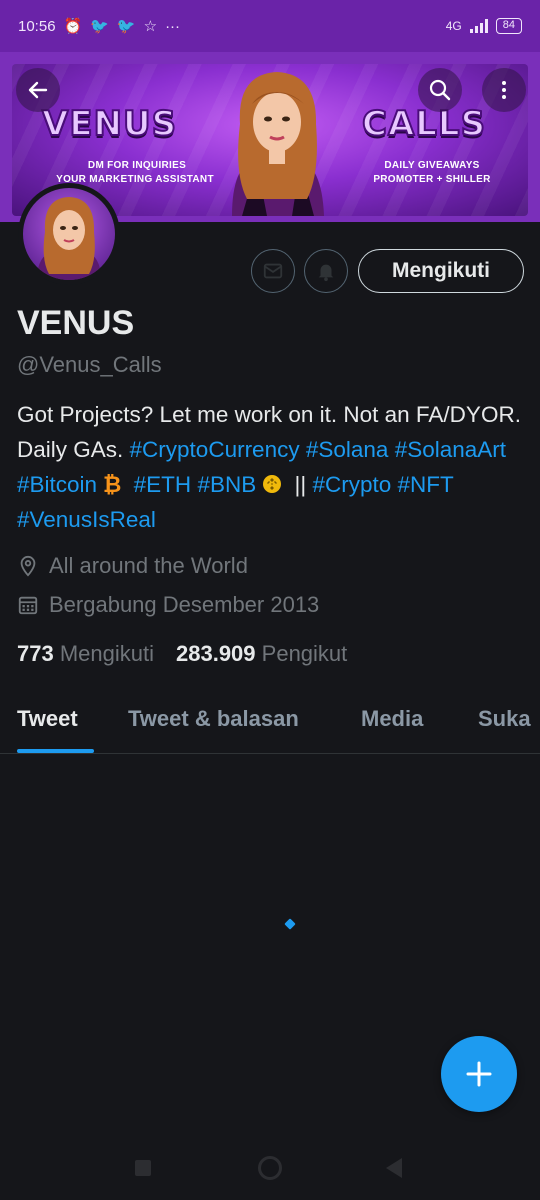  I want to click on hashtag-link: #Crypto, so click(351, 484).